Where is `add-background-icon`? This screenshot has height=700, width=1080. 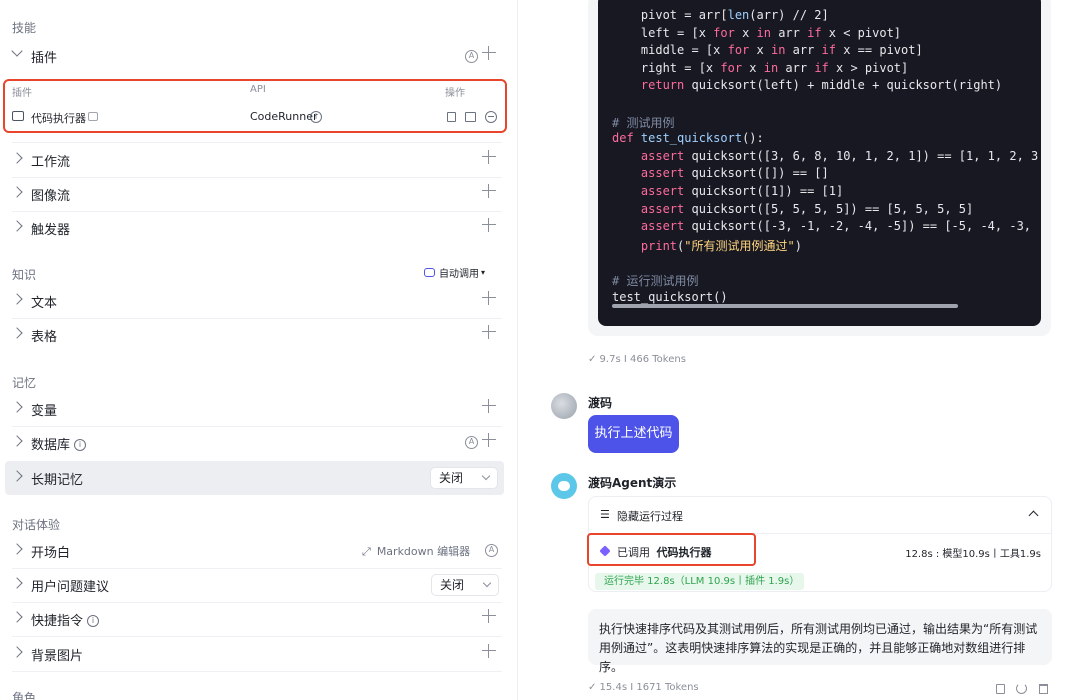 add-background-icon is located at coordinates (489, 651).